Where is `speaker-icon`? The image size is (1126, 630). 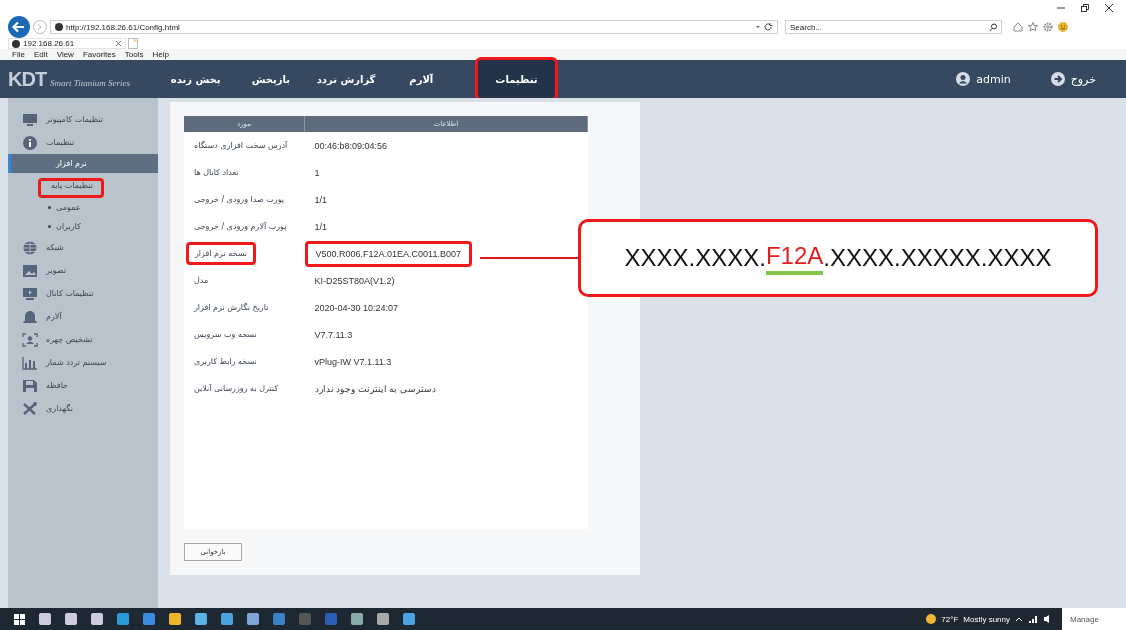
speaker-icon is located at coordinates (1047, 619).